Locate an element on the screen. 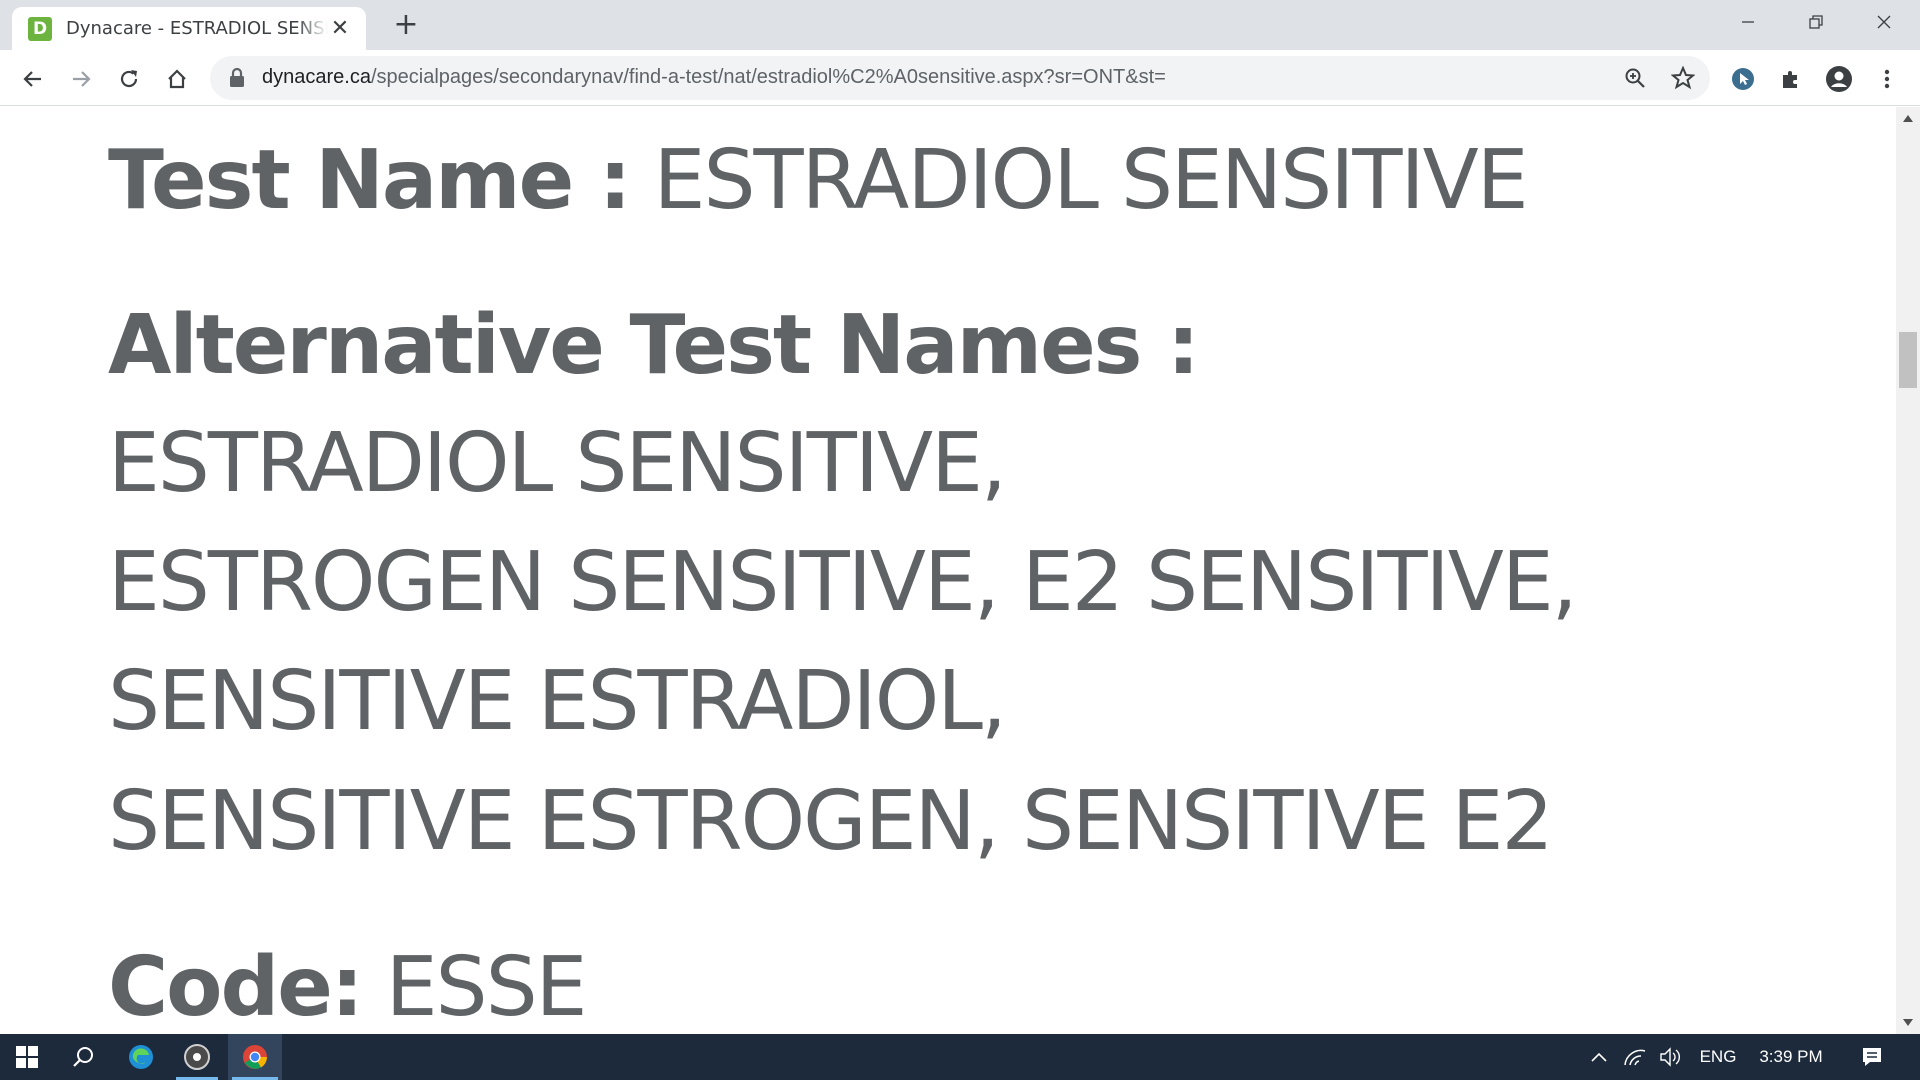  alternative-names-label: Alternative Test Names : is located at coordinates (654, 345).